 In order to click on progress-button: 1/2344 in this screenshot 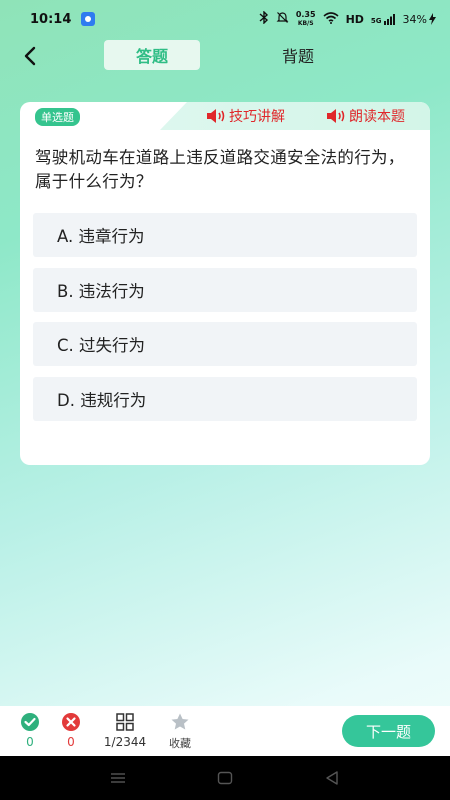, I will do `click(125, 730)`.